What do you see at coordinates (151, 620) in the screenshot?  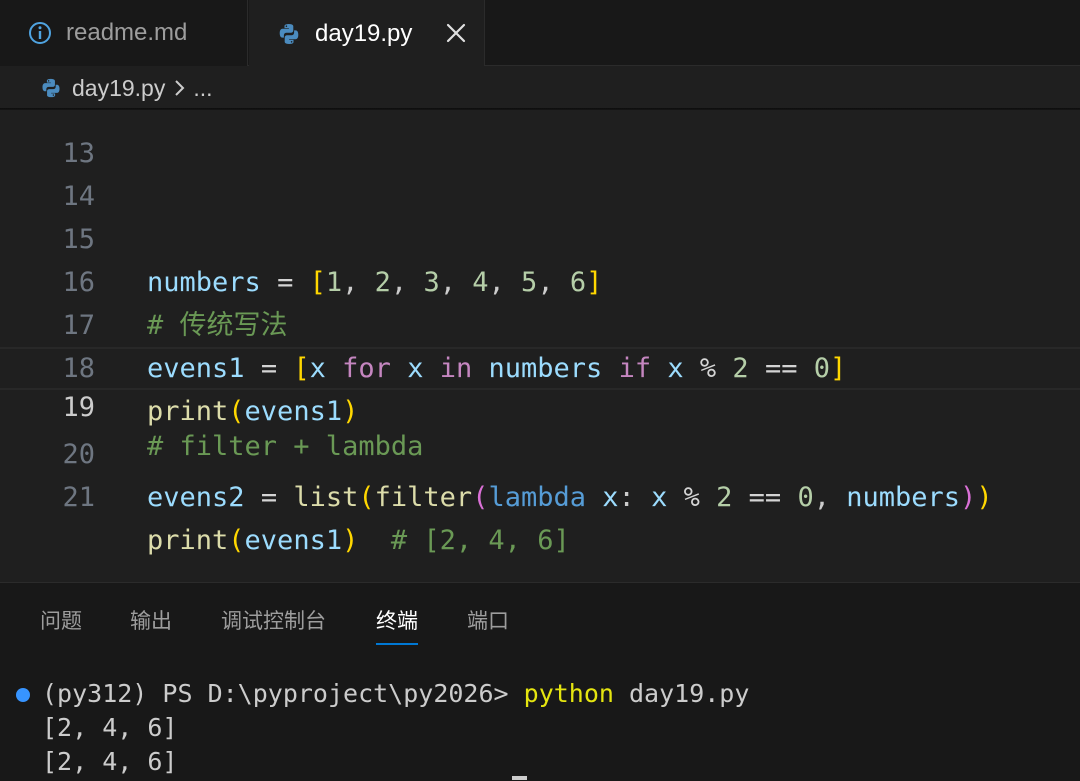 I see `tab-output: 输出` at bounding box center [151, 620].